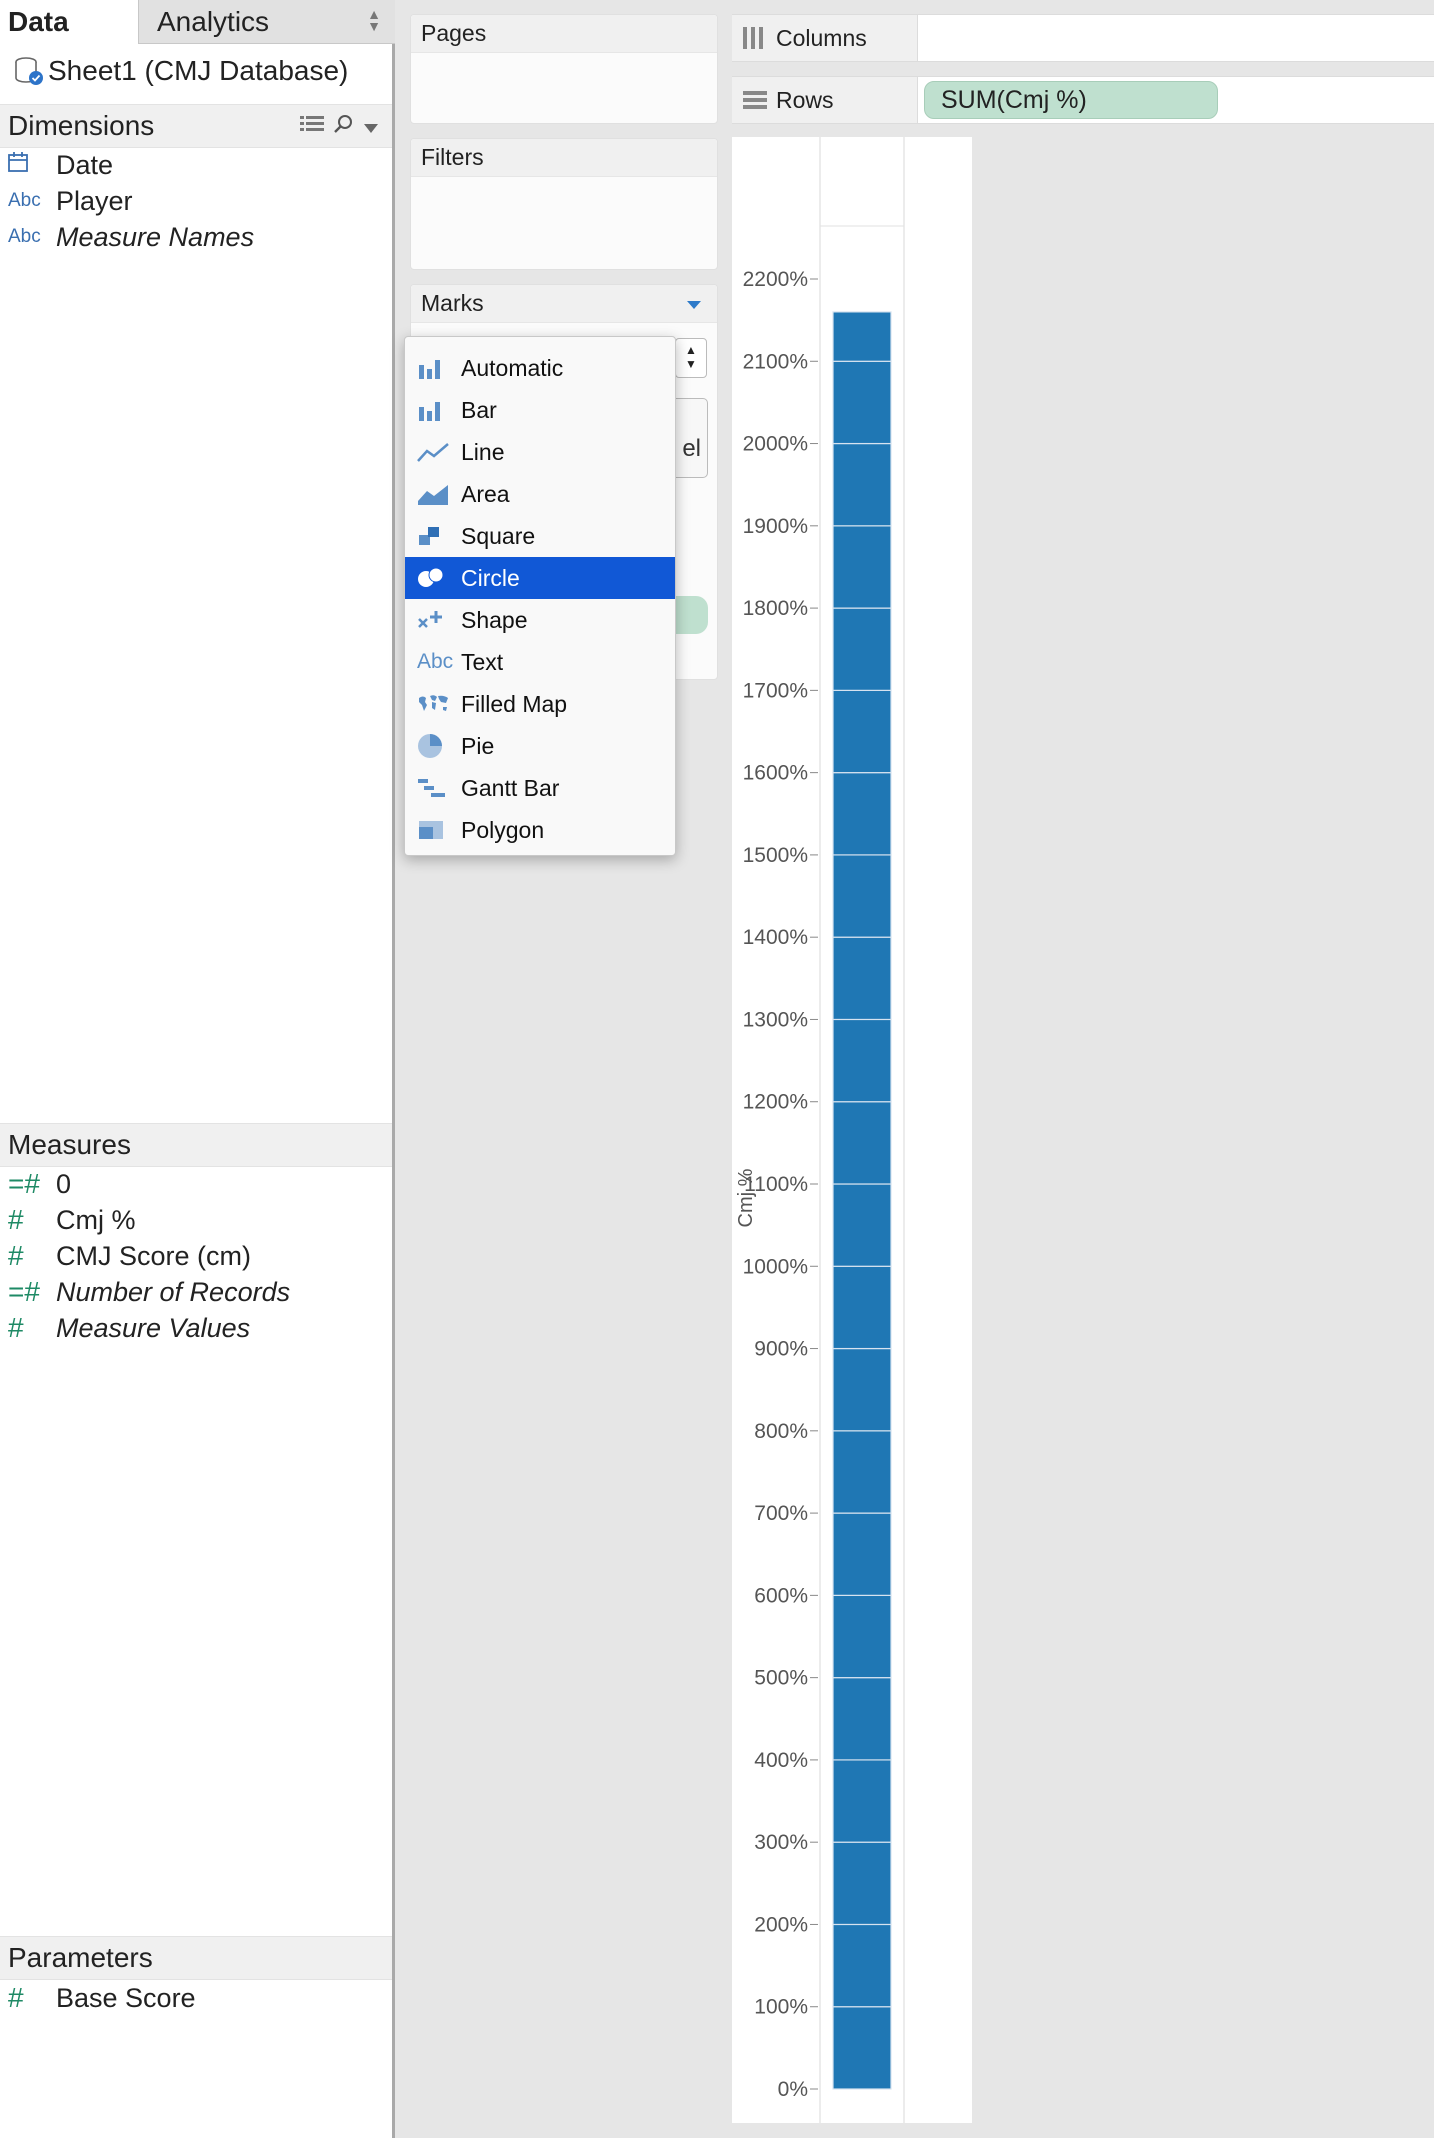 This screenshot has width=1434, height=2138. Describe the element at coordinates (540, 662) in the screenshot. I see `menu-item-text: Abc Text` at that location.